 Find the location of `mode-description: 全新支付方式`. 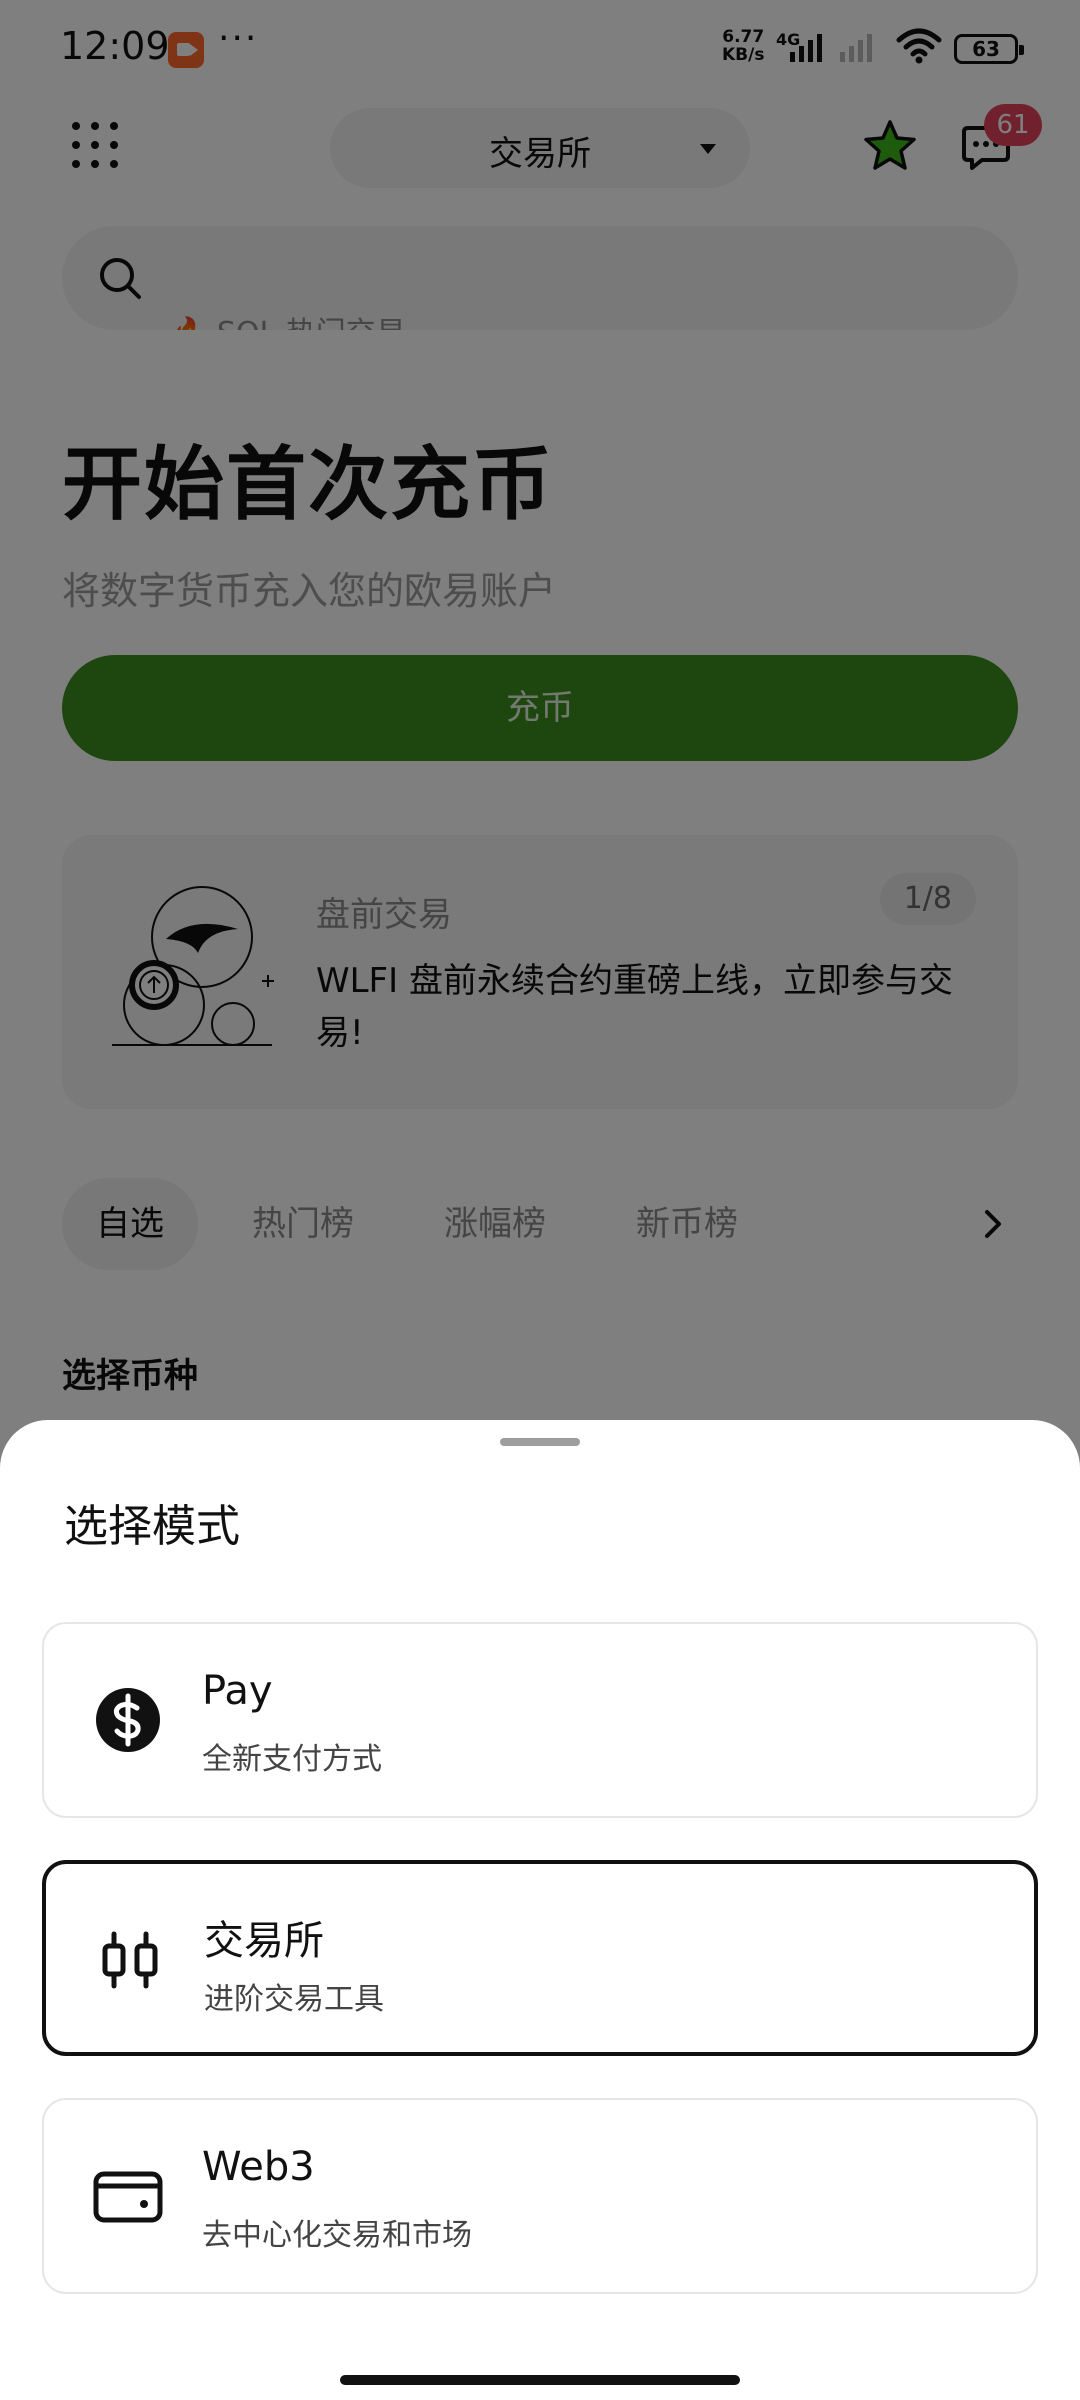

mode-description: 全新支付方式 is located at coordinates (292, 1759).